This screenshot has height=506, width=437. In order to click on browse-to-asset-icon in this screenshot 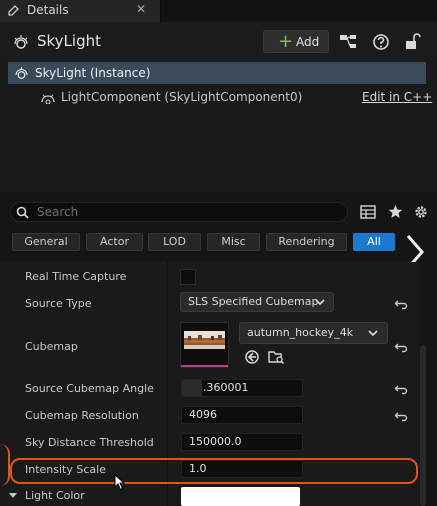, I will do `click(276, 357)`.